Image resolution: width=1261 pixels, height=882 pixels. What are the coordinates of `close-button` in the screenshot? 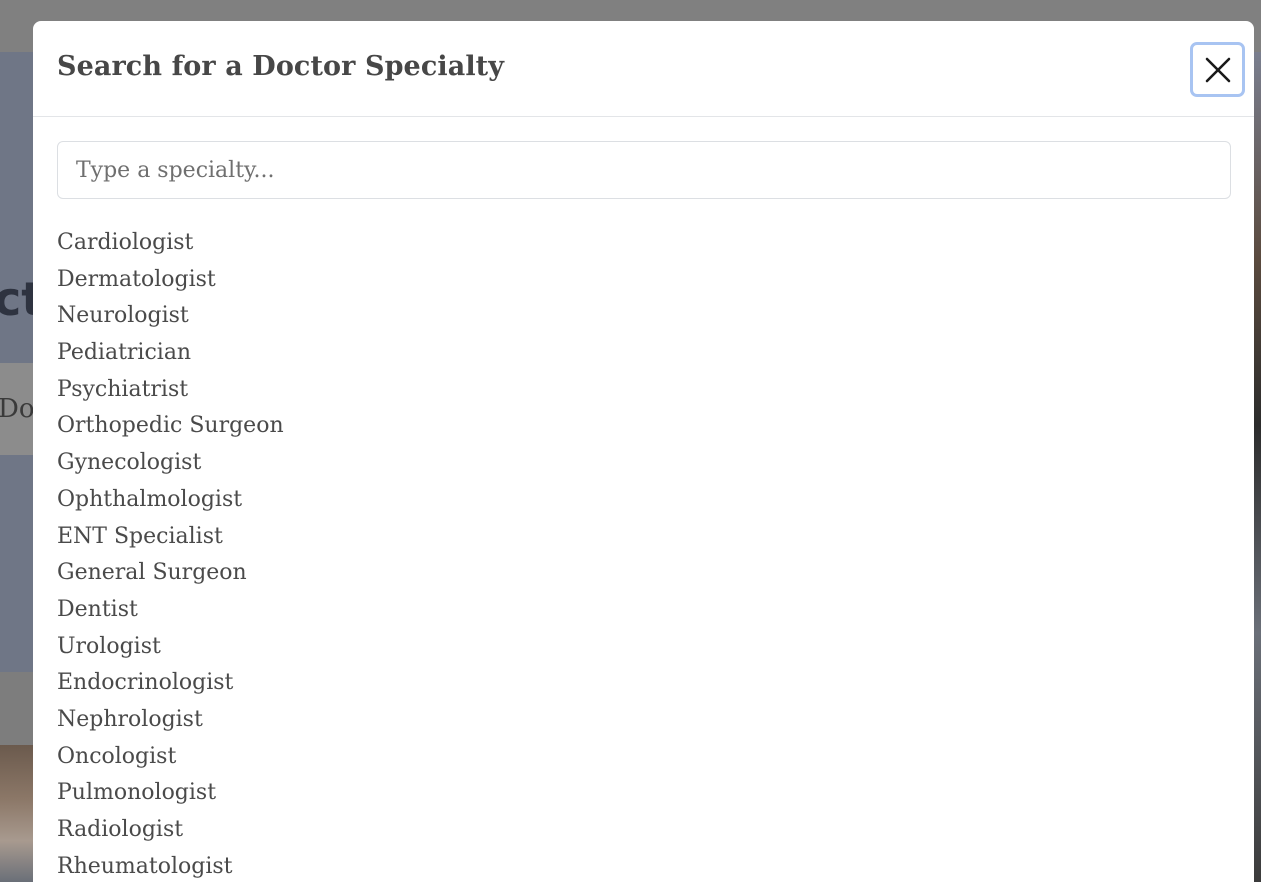 It's located at (1217, 69).